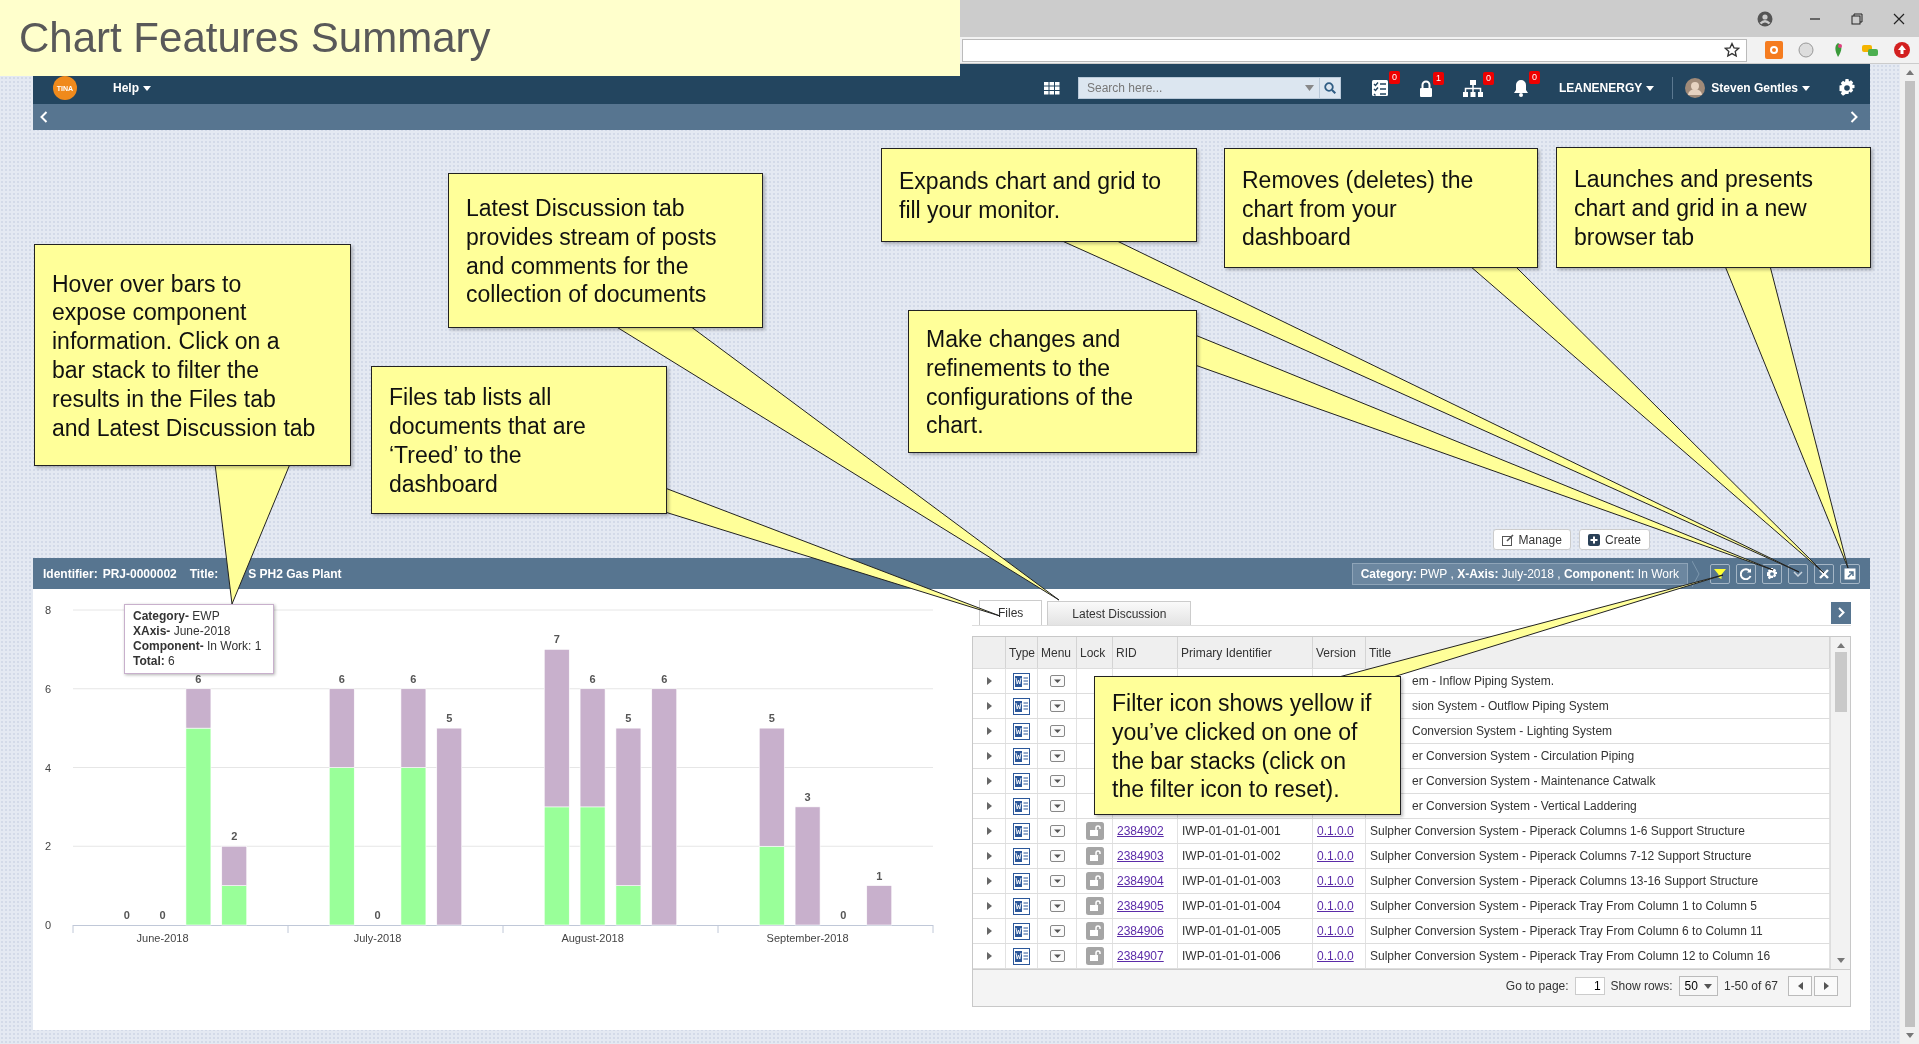 The width and height of the screenshot is (1919, 1044). I want to click on restore-icon, so click(1857, 18).